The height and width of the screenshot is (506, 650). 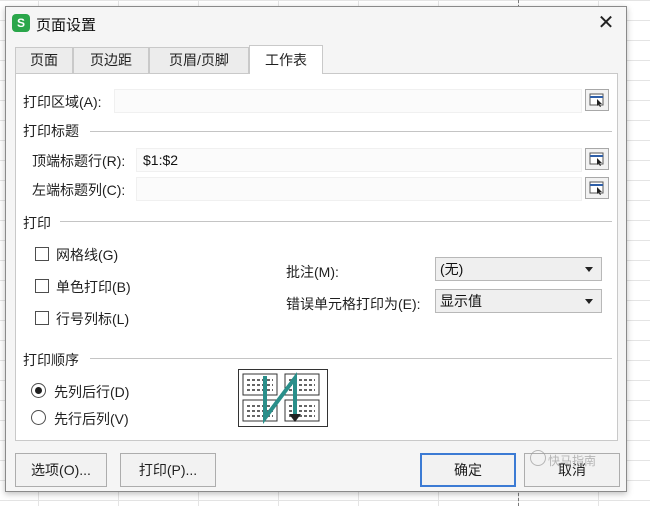 What do you see at coordinates (92, 392) in the screenshot?
I see `down-then-over-label: 先列后行(D)` at bounding box center [92, 392].